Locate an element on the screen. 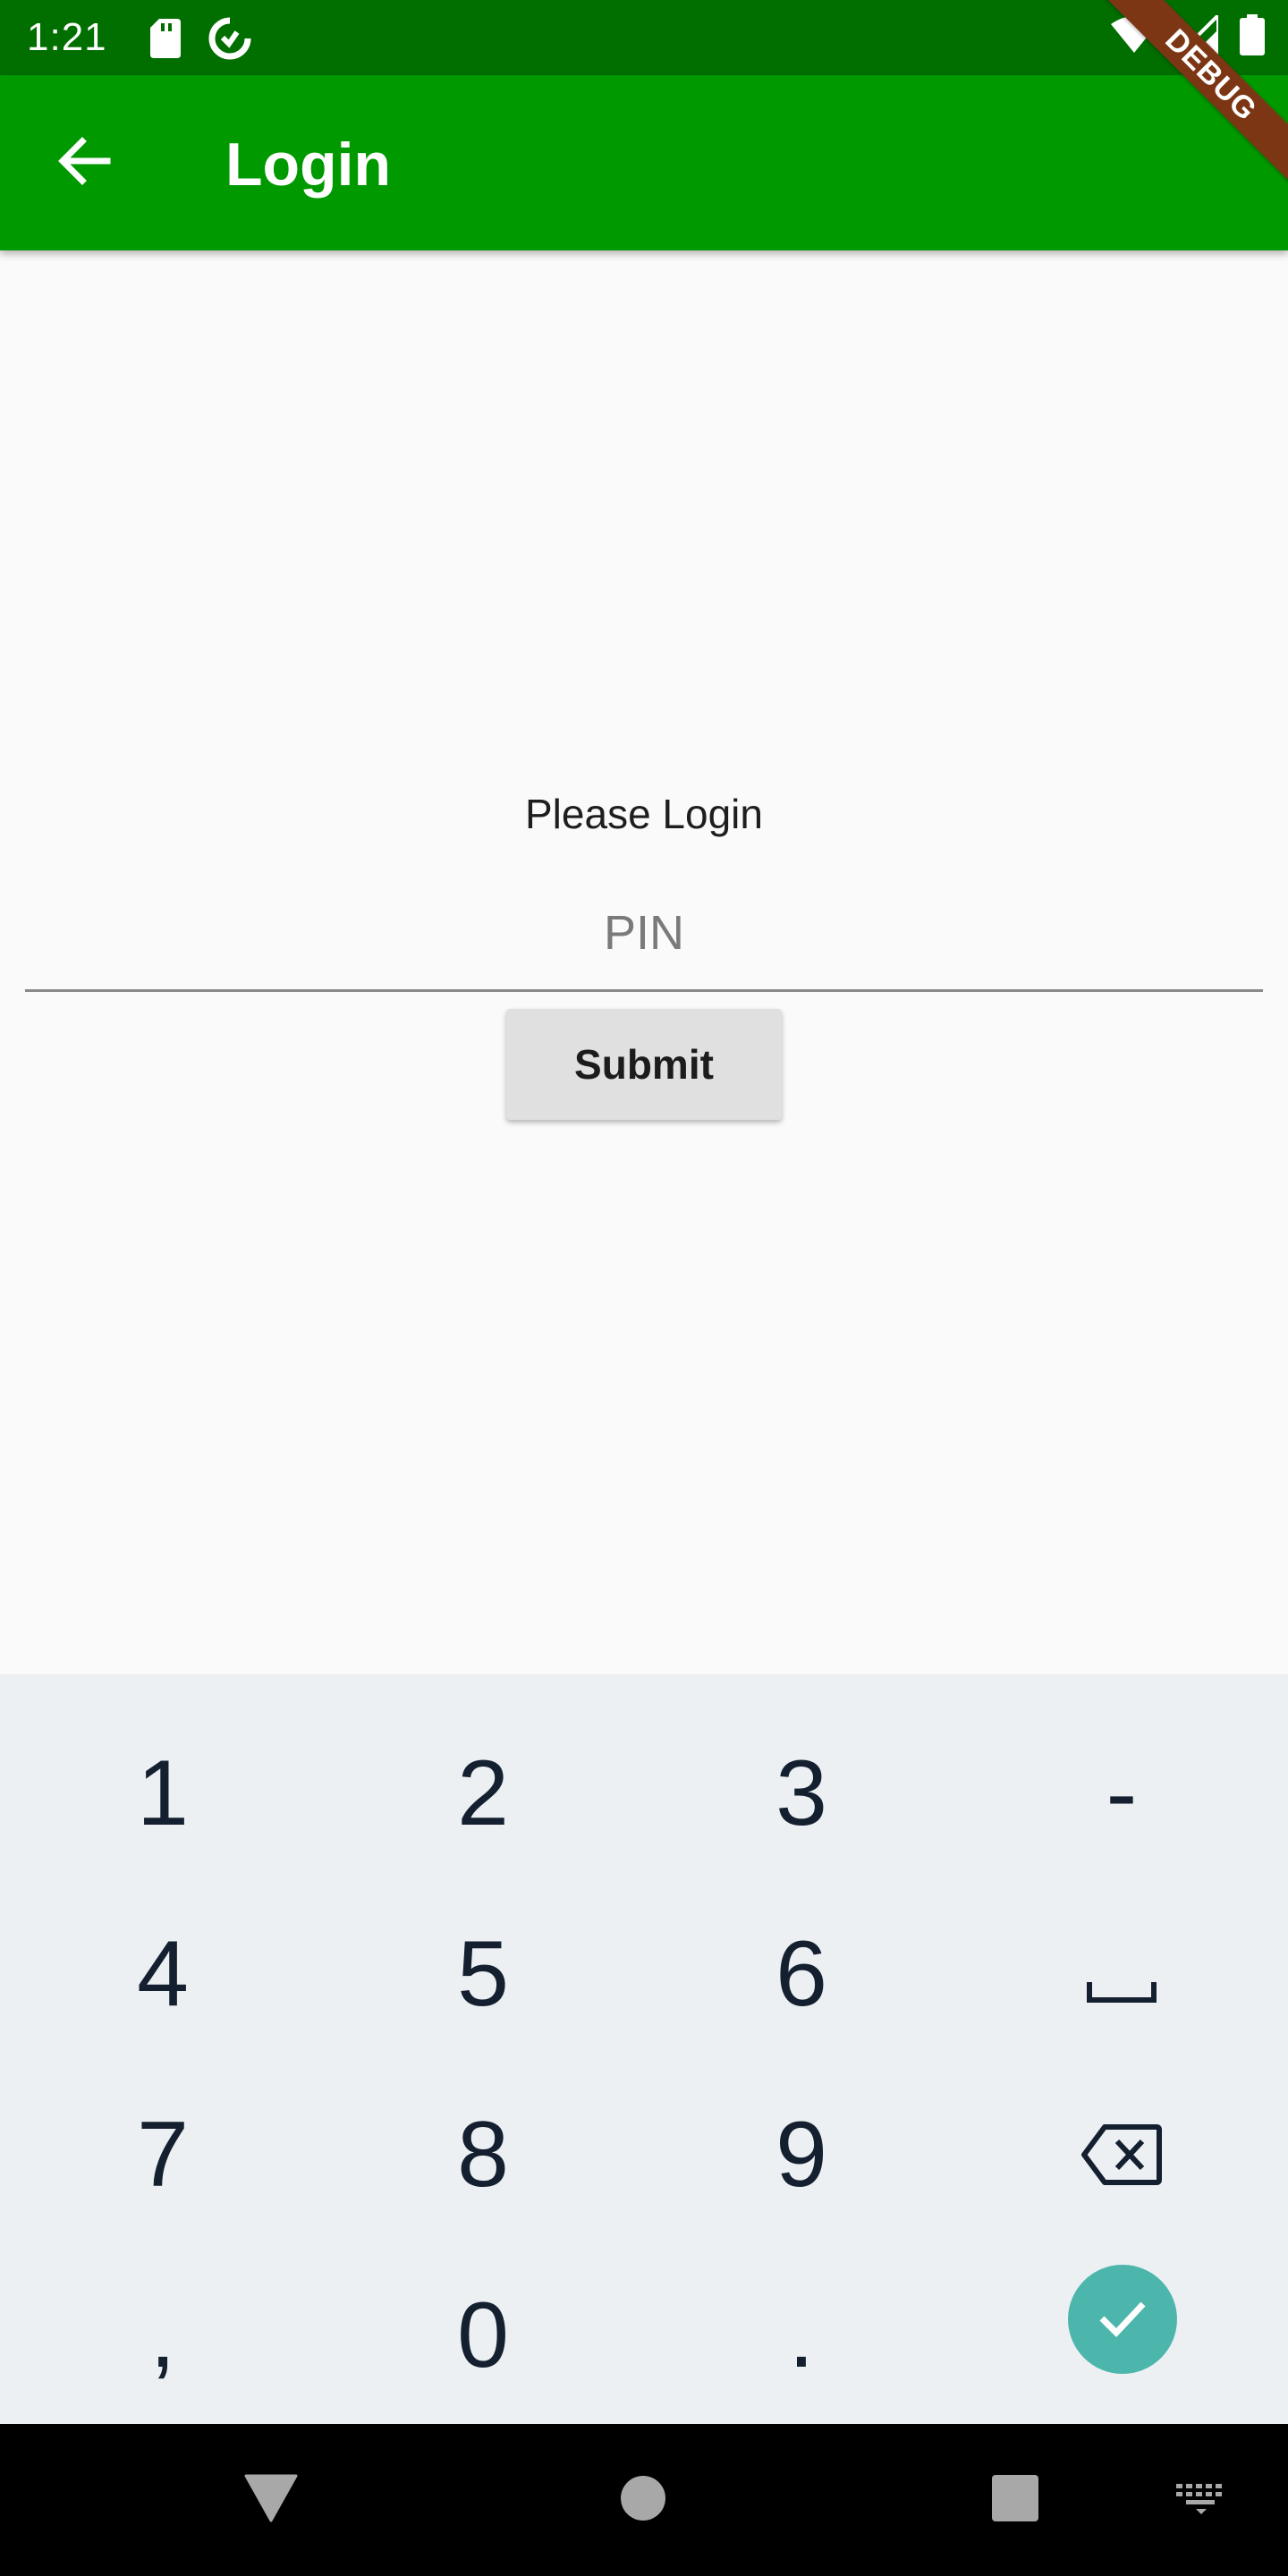 The height and width of the screenshot is (2576, 1288). recents-square-icon is located at coordinates (1015, 2500).